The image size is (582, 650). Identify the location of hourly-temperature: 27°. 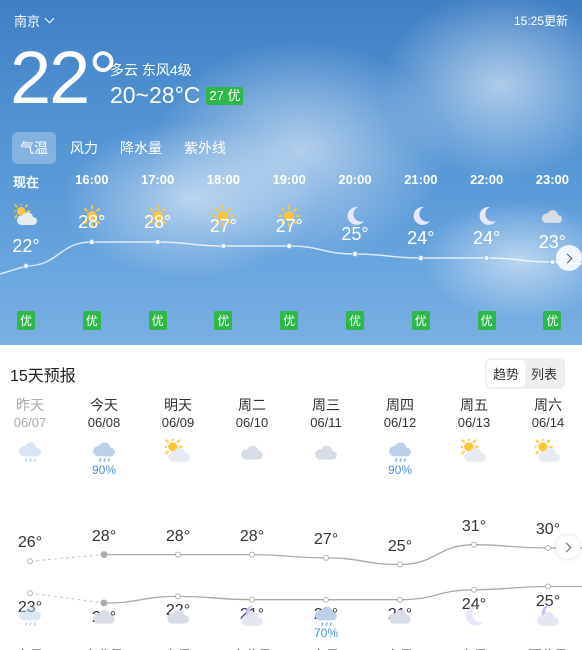
(289, 226).